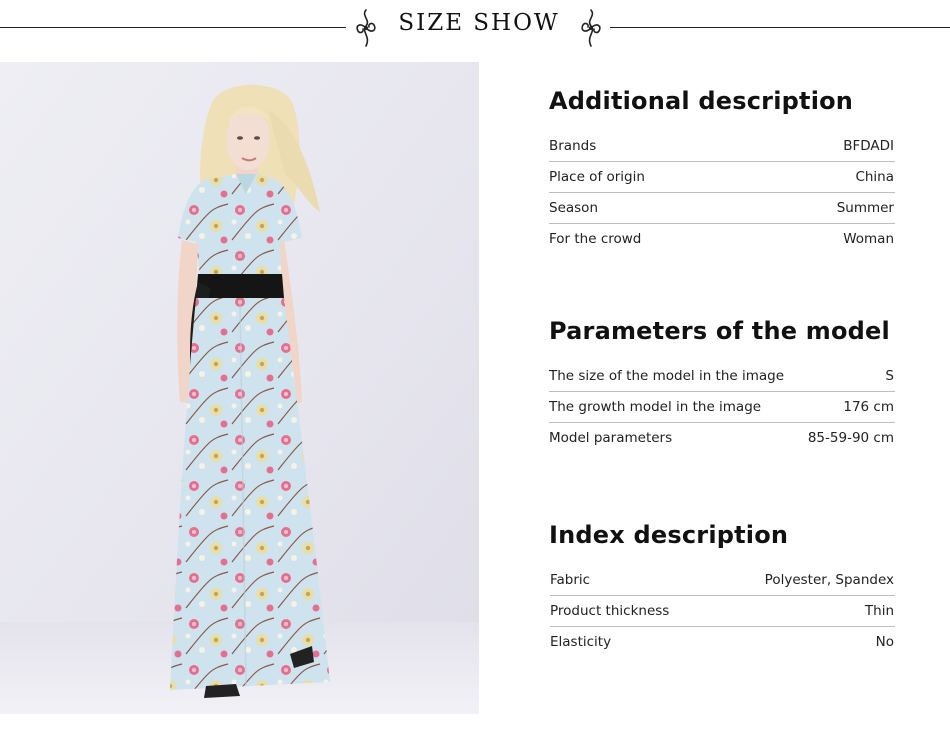 This screenshot has width=950, height=731. I want to click on spec-label: Fabric, so click(570, 580).